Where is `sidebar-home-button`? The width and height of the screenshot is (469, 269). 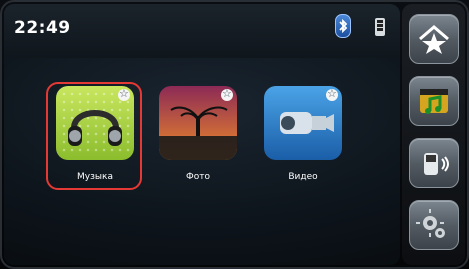 sidebar-home-button is located at coordinates (434, 39).